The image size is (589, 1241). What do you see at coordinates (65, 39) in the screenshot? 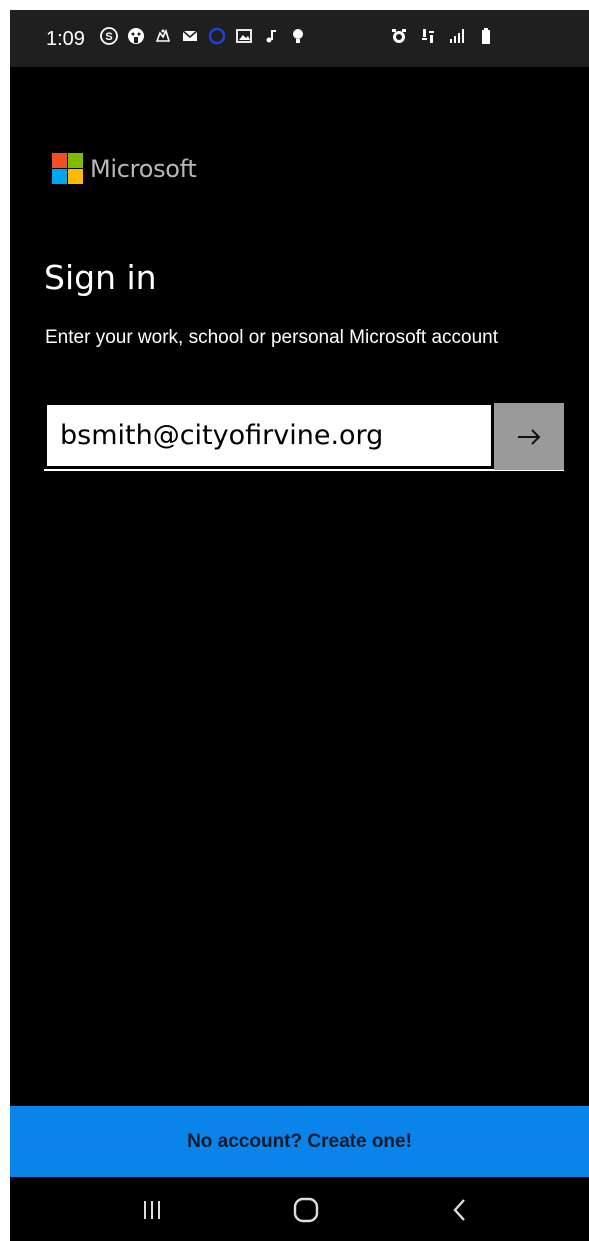
I see `status-time: 1:09` at bounding box center [65, 39].